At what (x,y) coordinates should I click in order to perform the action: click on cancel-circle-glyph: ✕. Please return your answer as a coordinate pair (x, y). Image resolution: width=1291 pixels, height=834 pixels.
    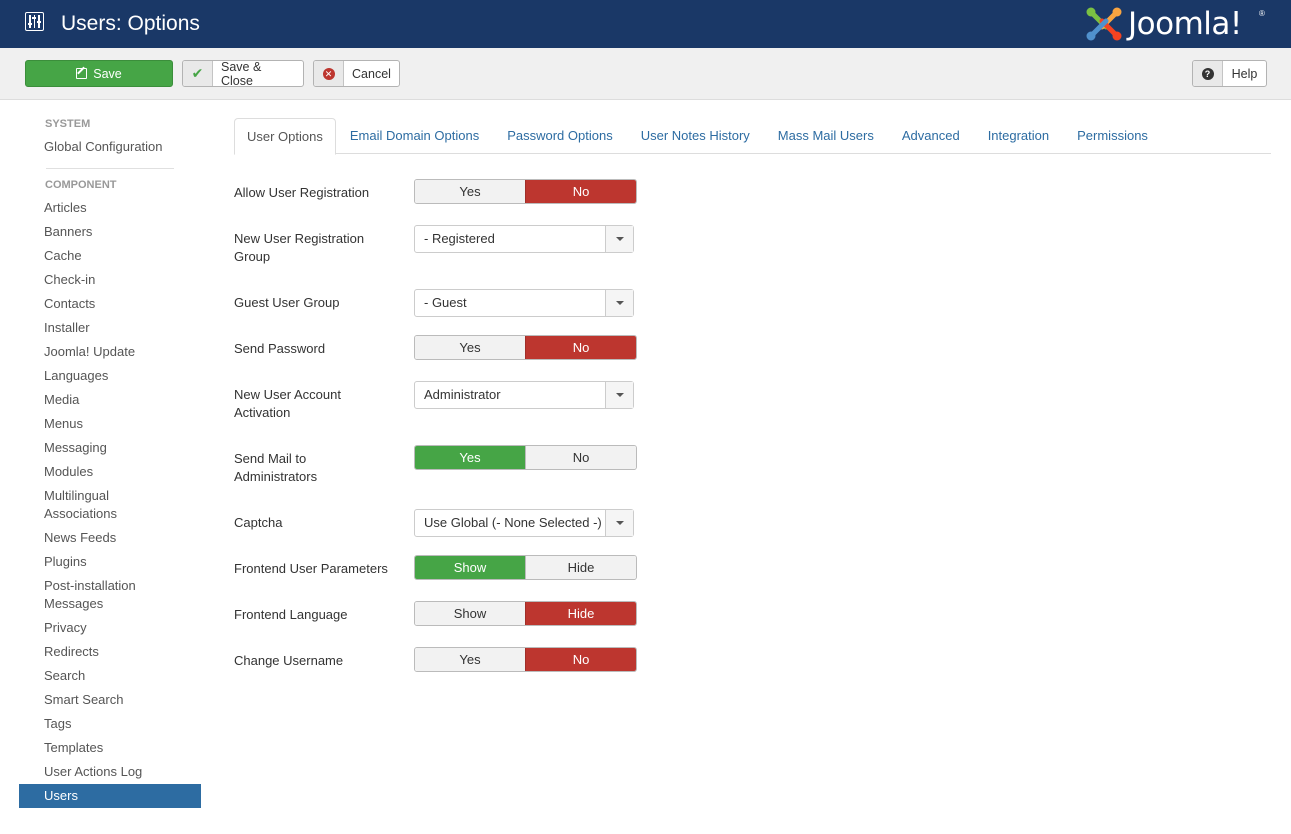
    Looking at the image, I should click on (328, 73).